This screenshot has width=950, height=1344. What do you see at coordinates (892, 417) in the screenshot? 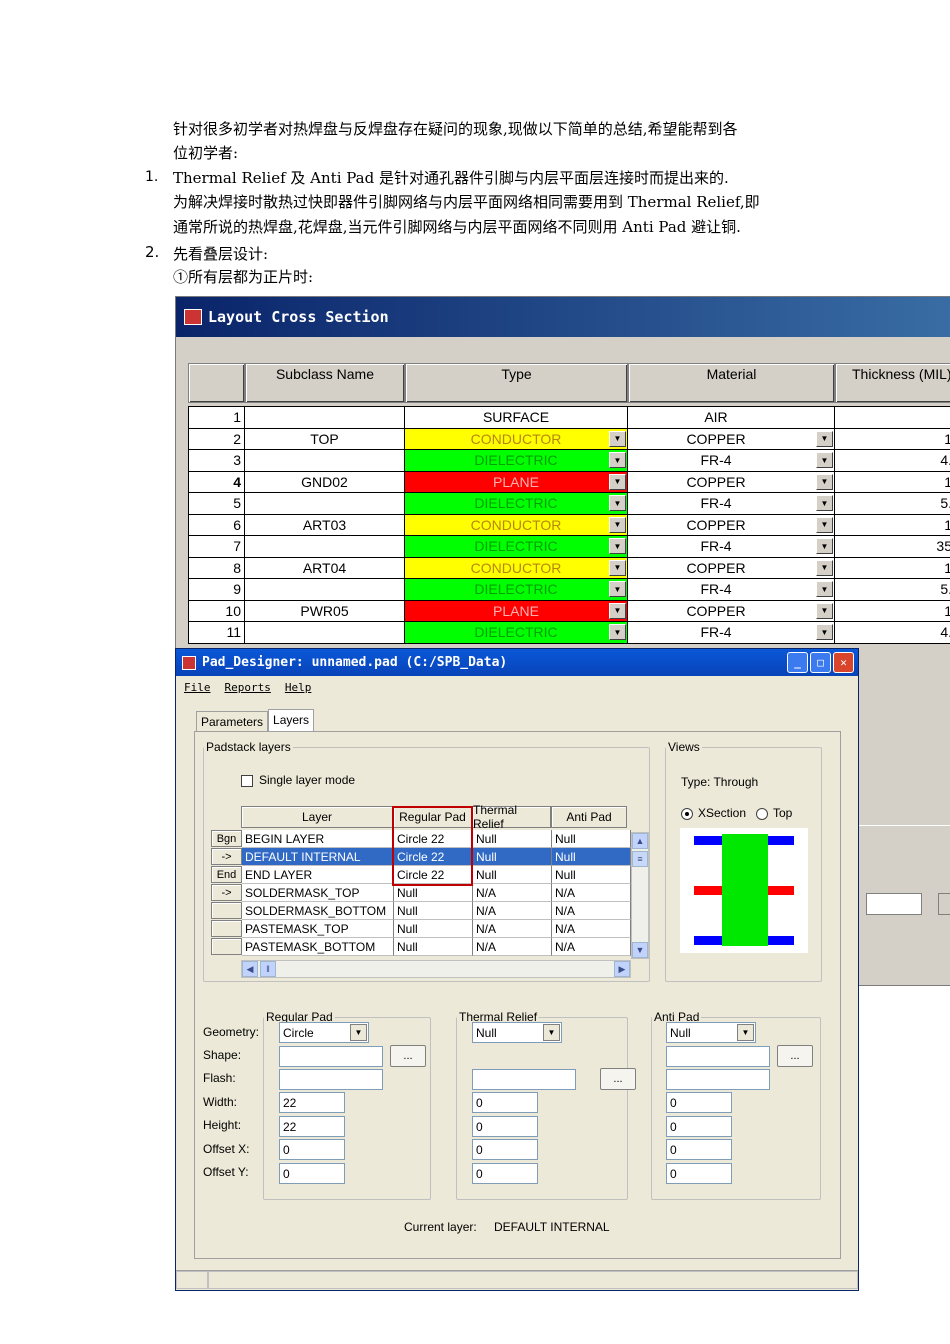
I see `thickness-cell` at bounding box center [892, 417].